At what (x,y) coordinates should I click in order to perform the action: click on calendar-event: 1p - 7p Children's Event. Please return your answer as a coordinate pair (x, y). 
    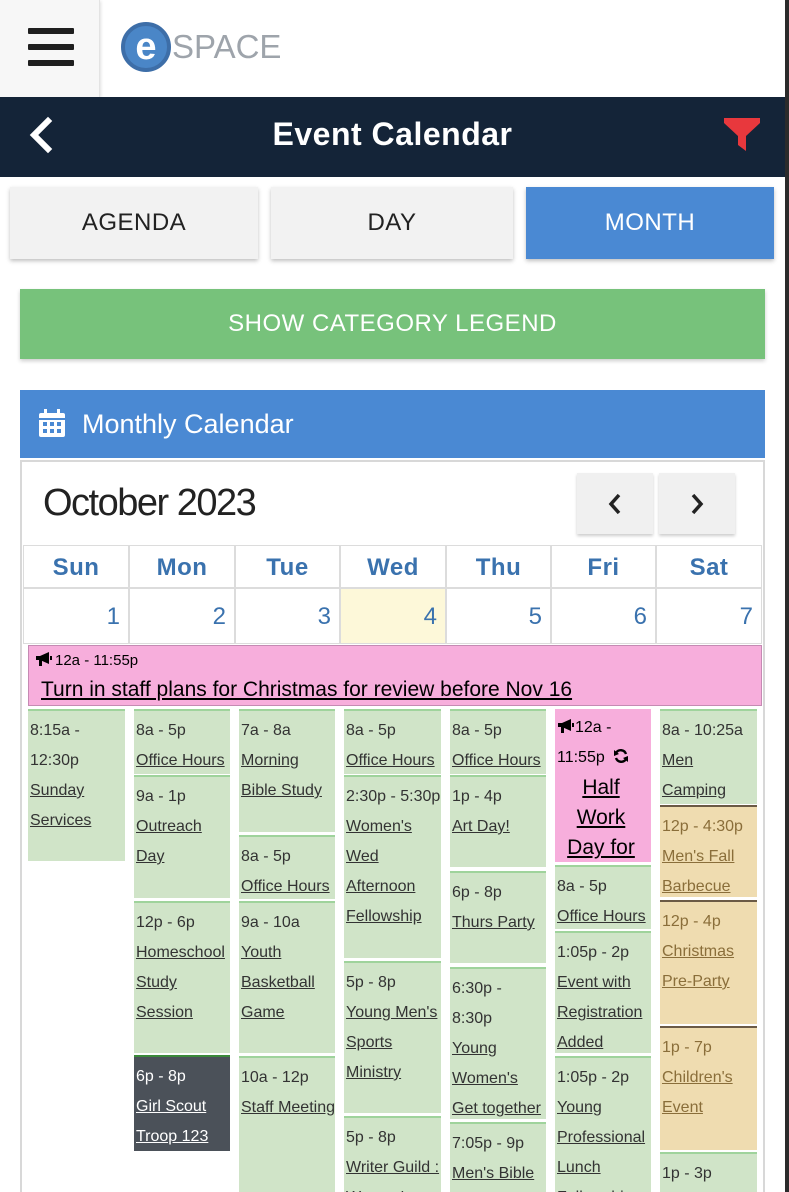
    Looking at the image, I should click on (708, 1088).